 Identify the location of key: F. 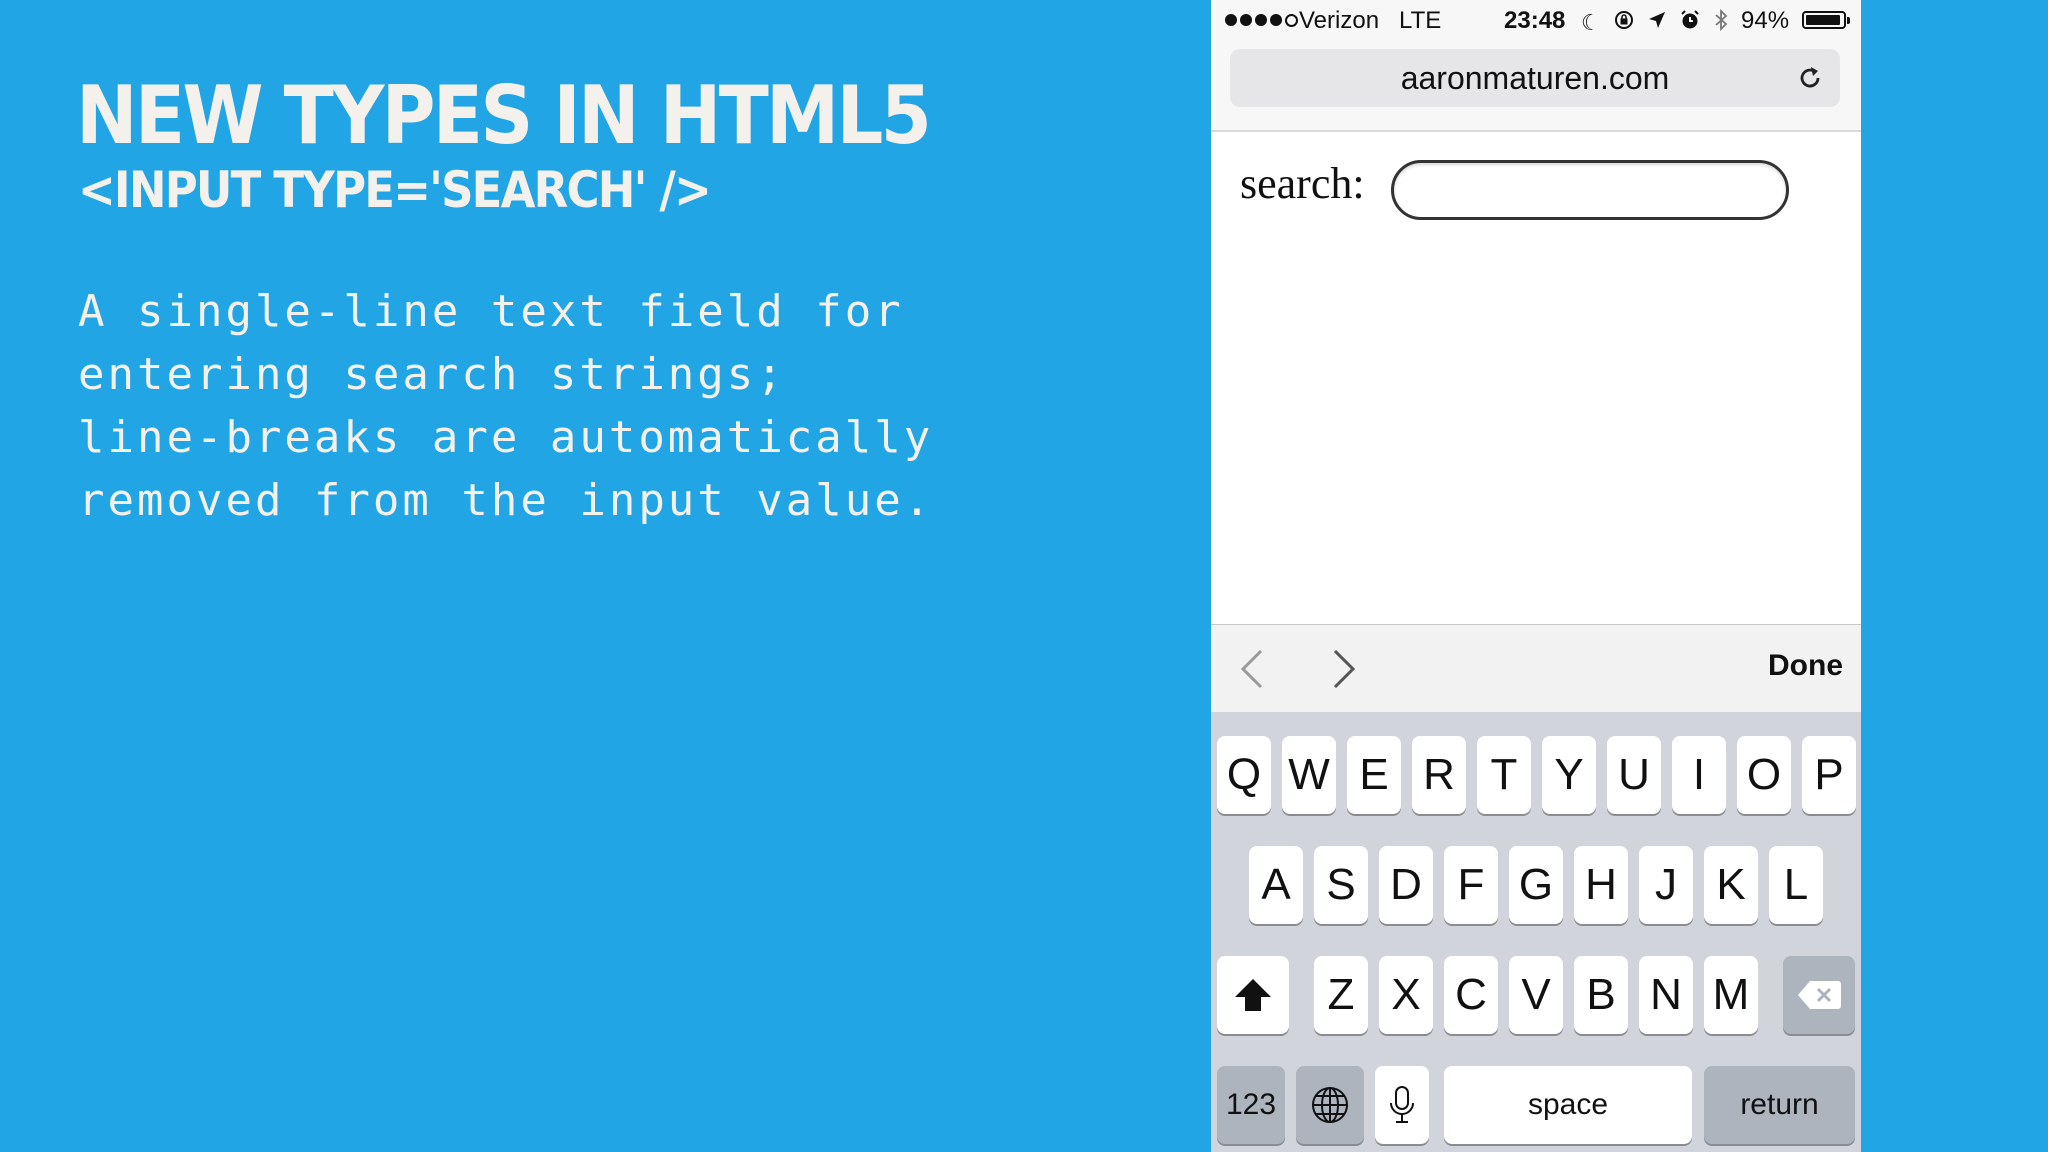
(1471, 885).